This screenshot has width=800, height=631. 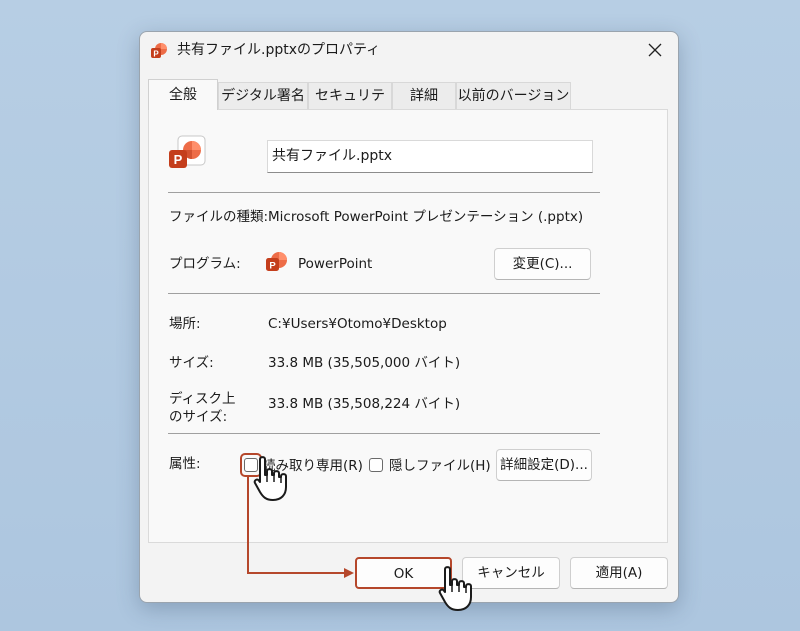 What do you see at coordinates (300, 527) in the screenshot?
I see `annotation-arrow-icon` at bounding box center [300, 527].